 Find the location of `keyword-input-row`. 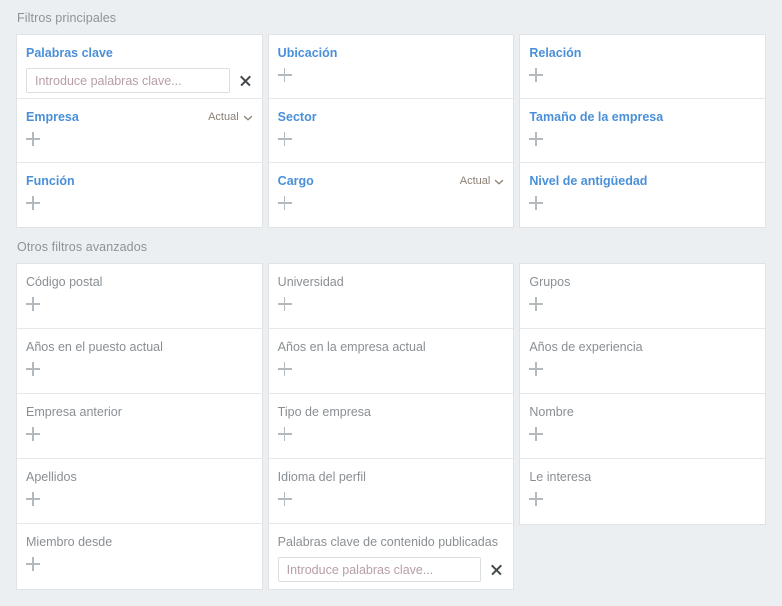

keyword-input-row is located at coordinates (139, 80).